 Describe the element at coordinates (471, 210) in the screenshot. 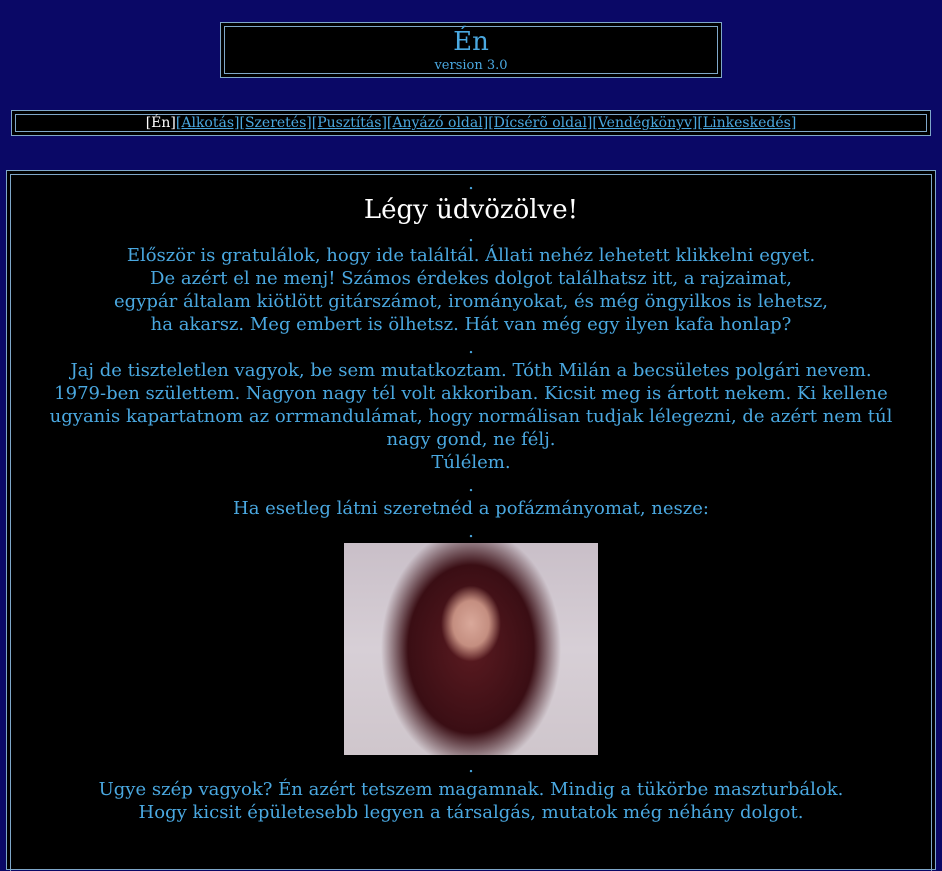

I see `welcome-heading: Légy üdvözölve!` at that location.